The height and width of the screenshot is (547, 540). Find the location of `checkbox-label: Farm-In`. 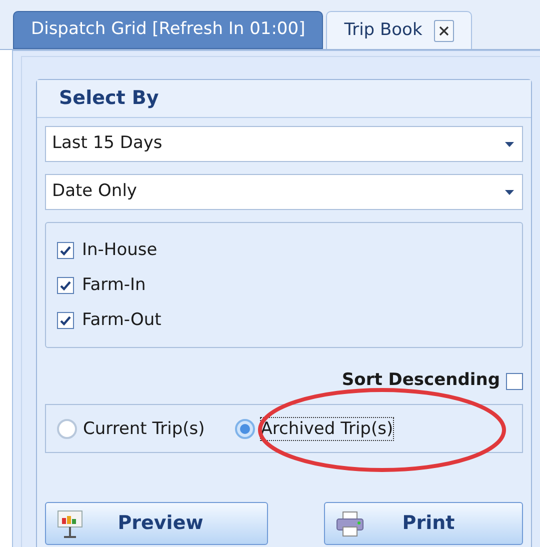

checkbox-label: Farm-In is located at coordinates (114, 285).